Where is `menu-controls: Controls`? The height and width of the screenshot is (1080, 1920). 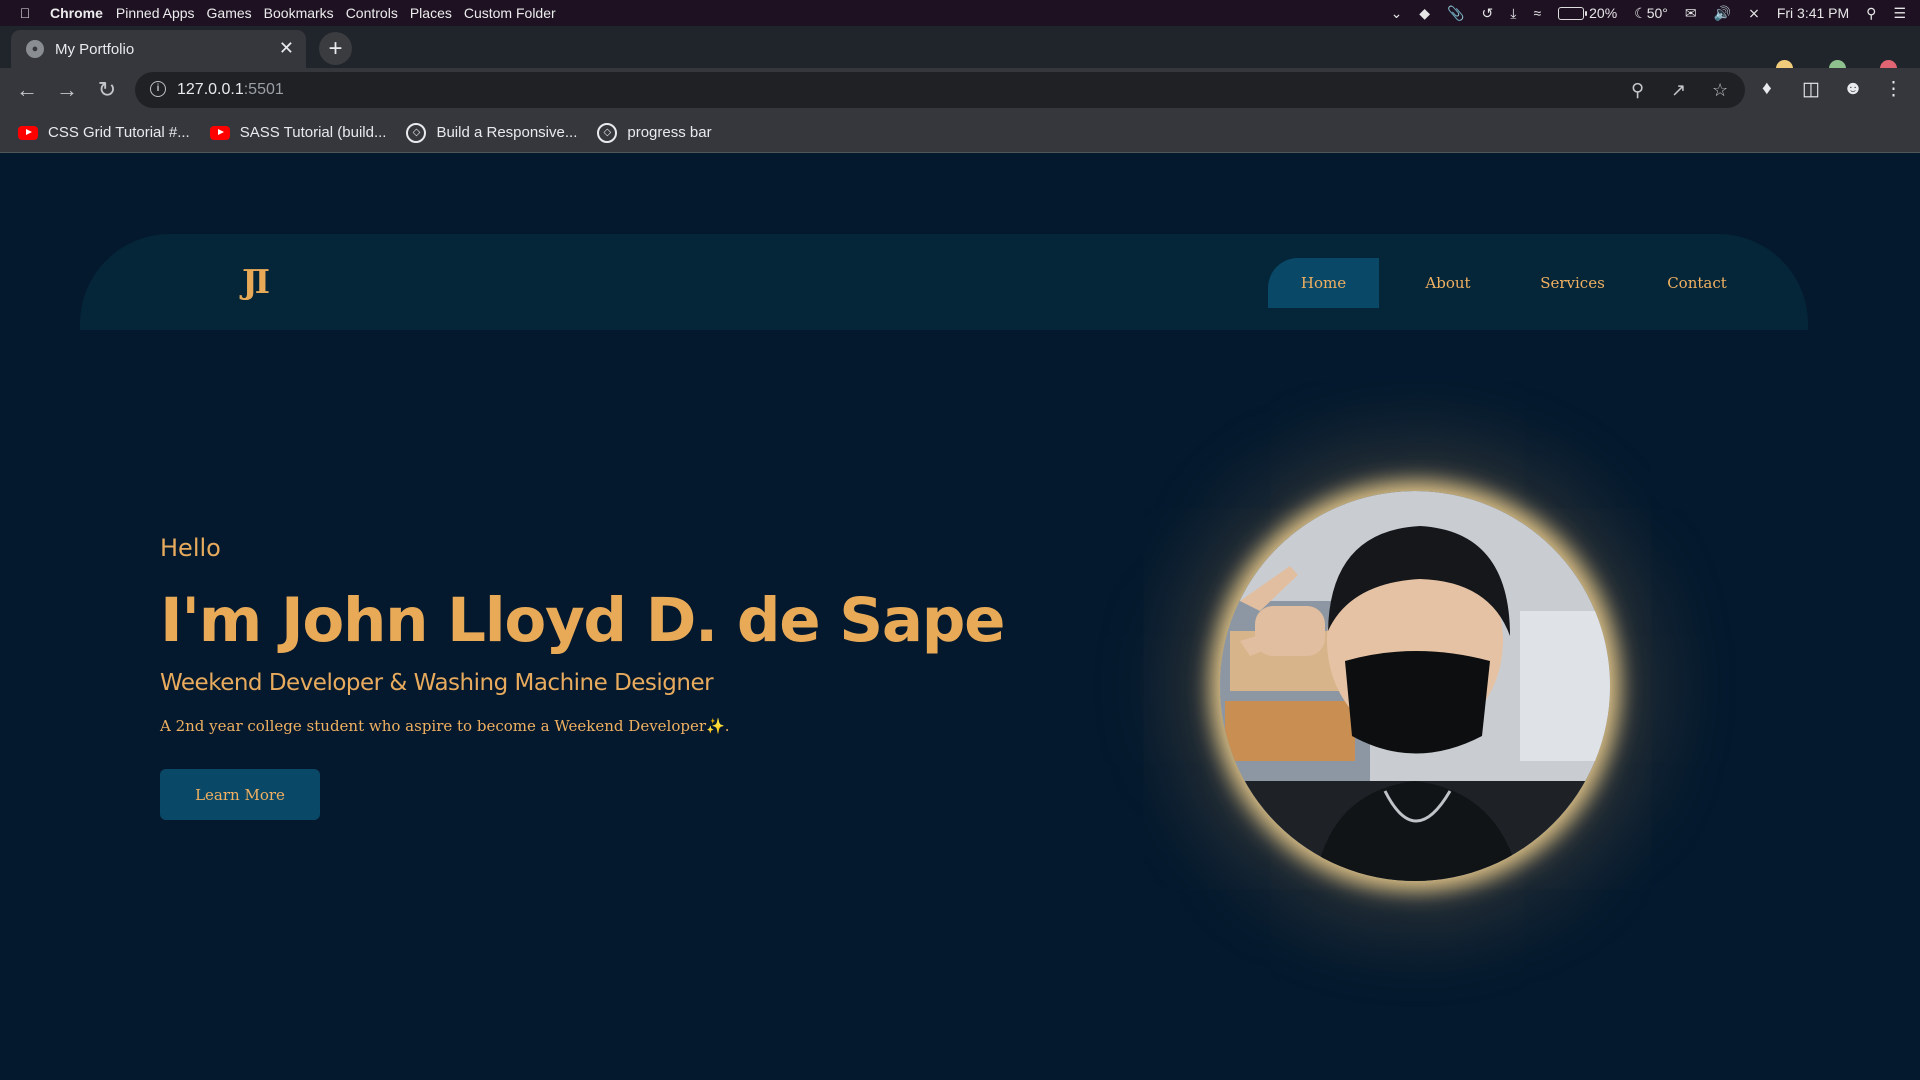
menu-controls: Controls is located at coordinates (372, 13).